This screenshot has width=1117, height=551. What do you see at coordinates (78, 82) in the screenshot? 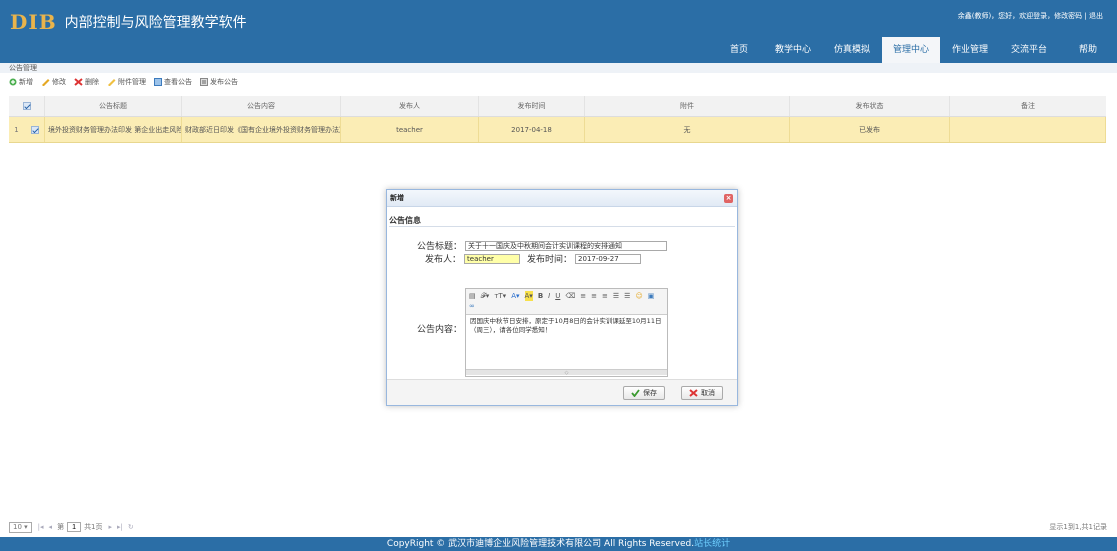
I see `delete-icon` at bounding box center [78, 82].